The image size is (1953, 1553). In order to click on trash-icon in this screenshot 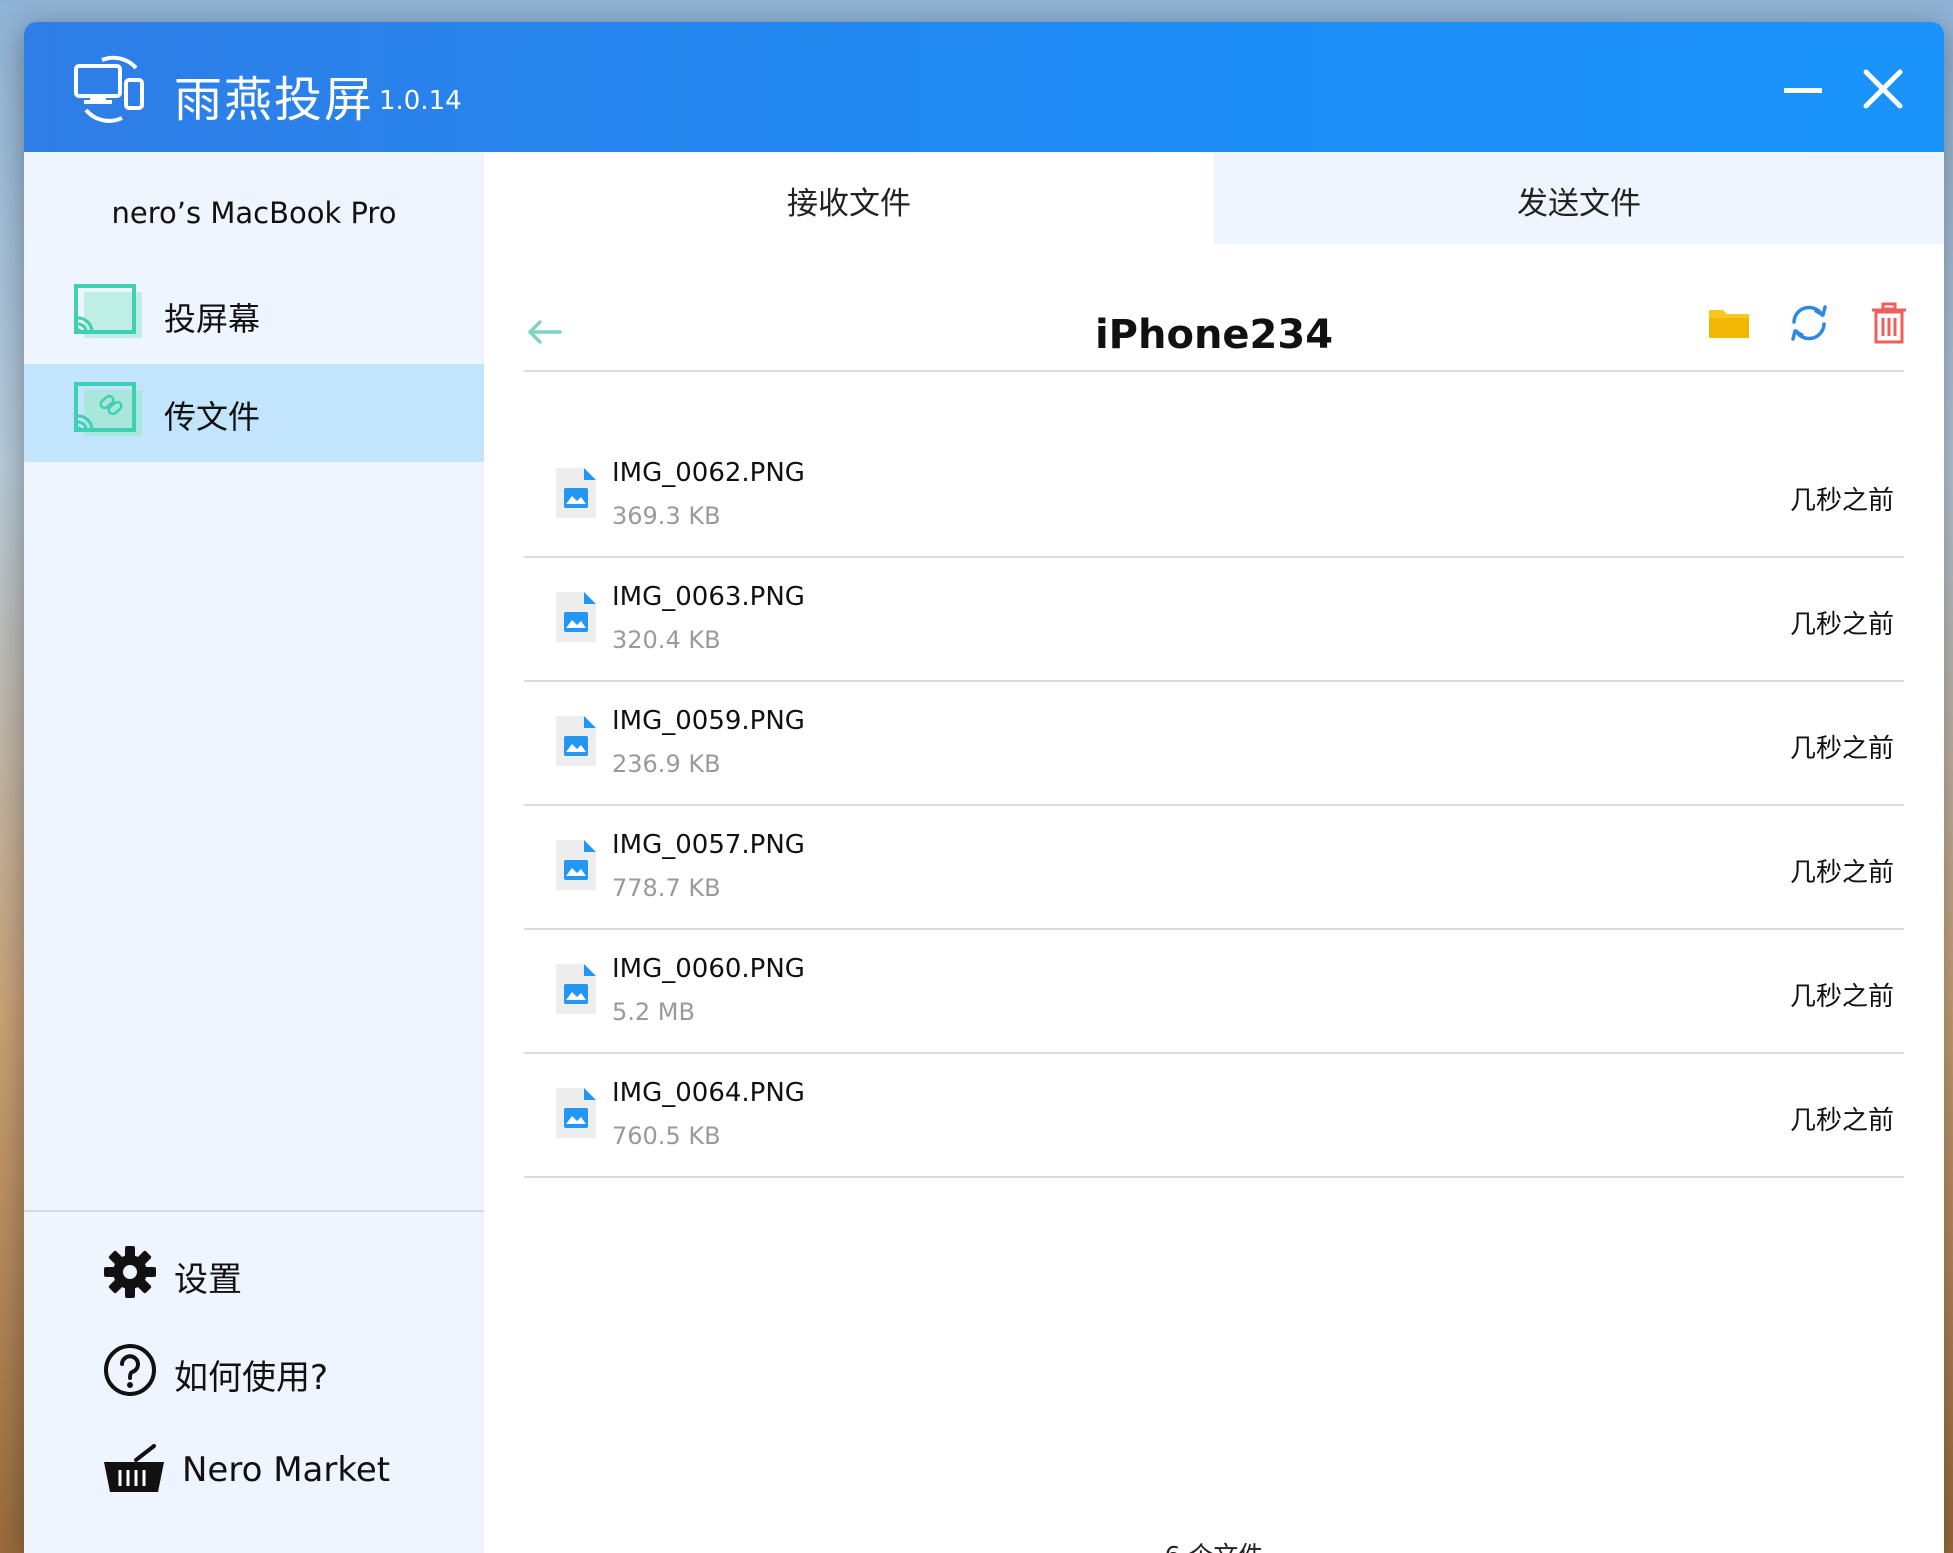, I will do `click(1889, 323)`.